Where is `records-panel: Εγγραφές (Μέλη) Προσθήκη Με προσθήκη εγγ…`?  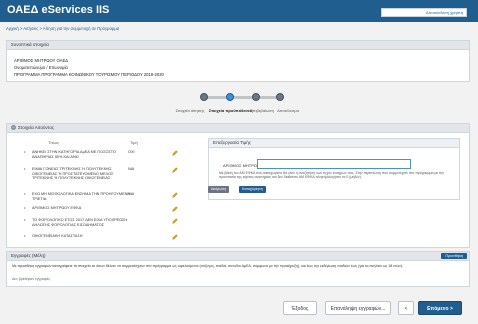 records-panel: Εγγραφές (Μέλη) Προσθήκη Με προσθήκη εγγ… is located at coordinates (238, 269).